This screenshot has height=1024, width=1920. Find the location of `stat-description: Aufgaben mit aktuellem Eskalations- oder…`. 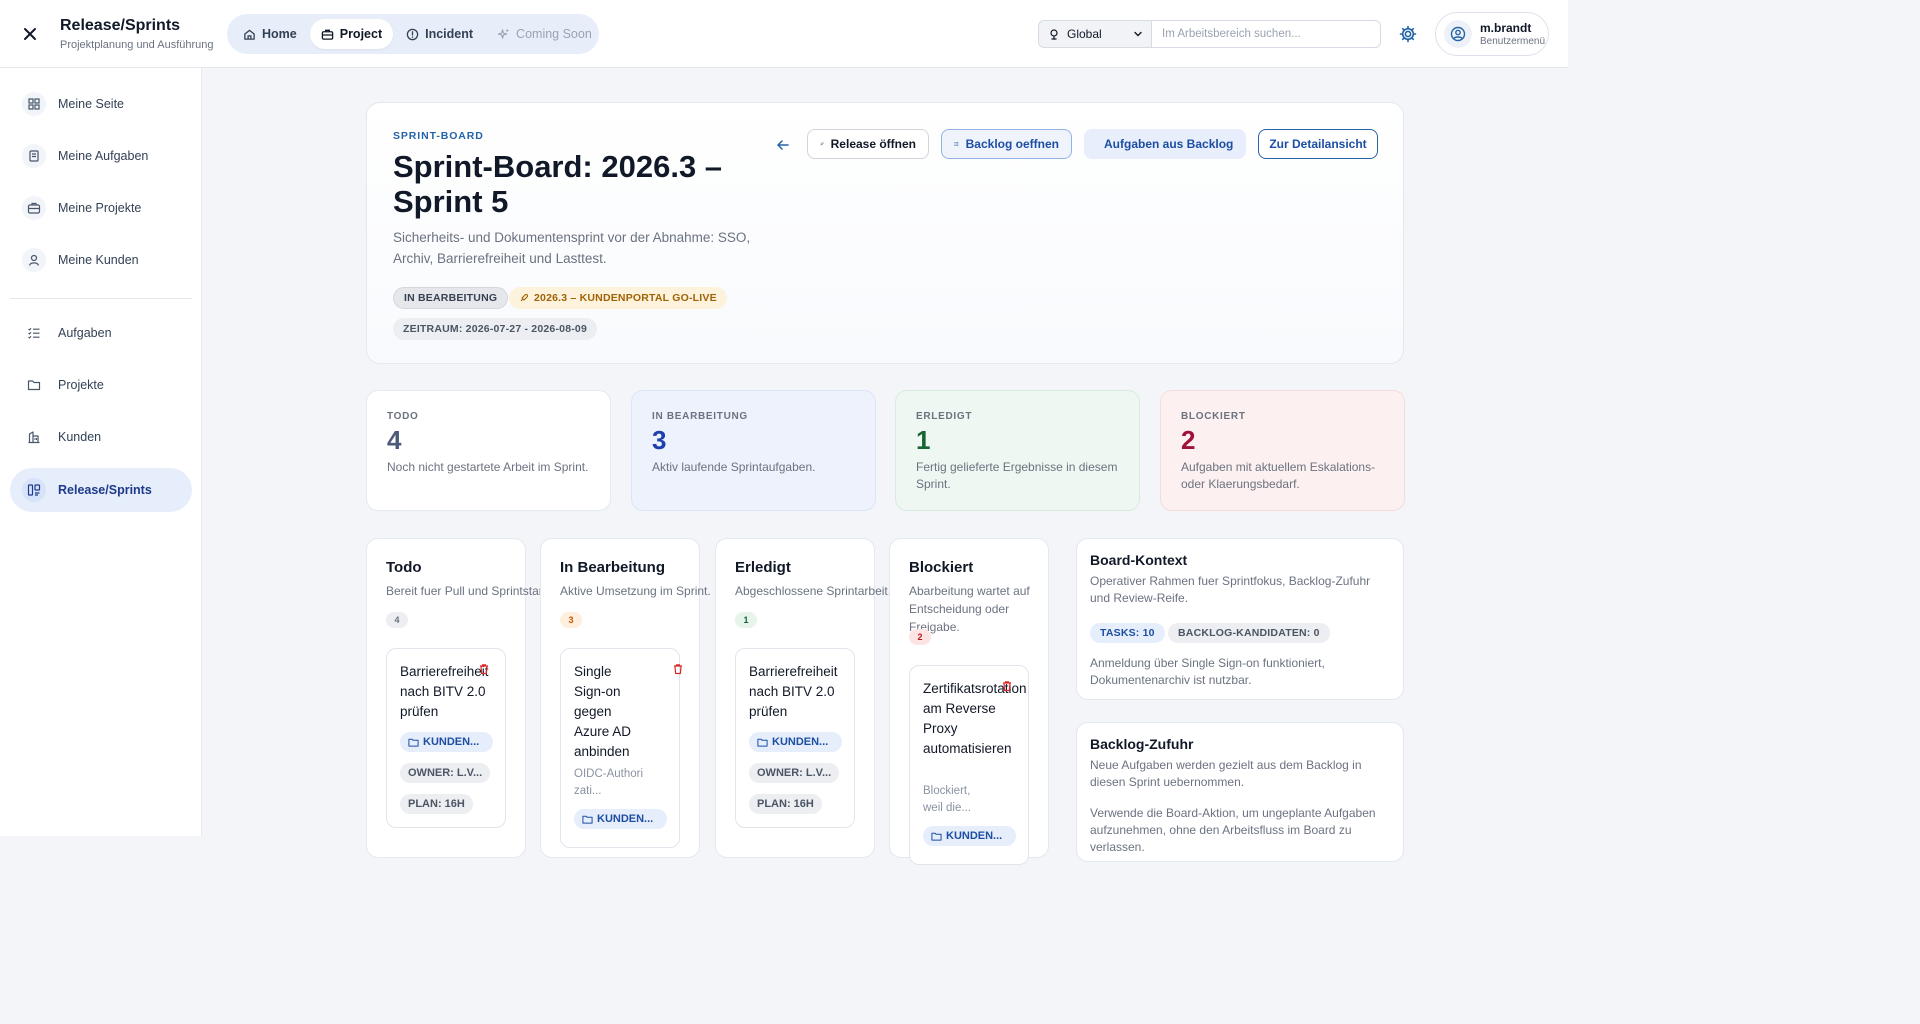

stat-description: Aufgaben mit aktuellem Eskalations- oder… is located at coordinates (1278, 475).